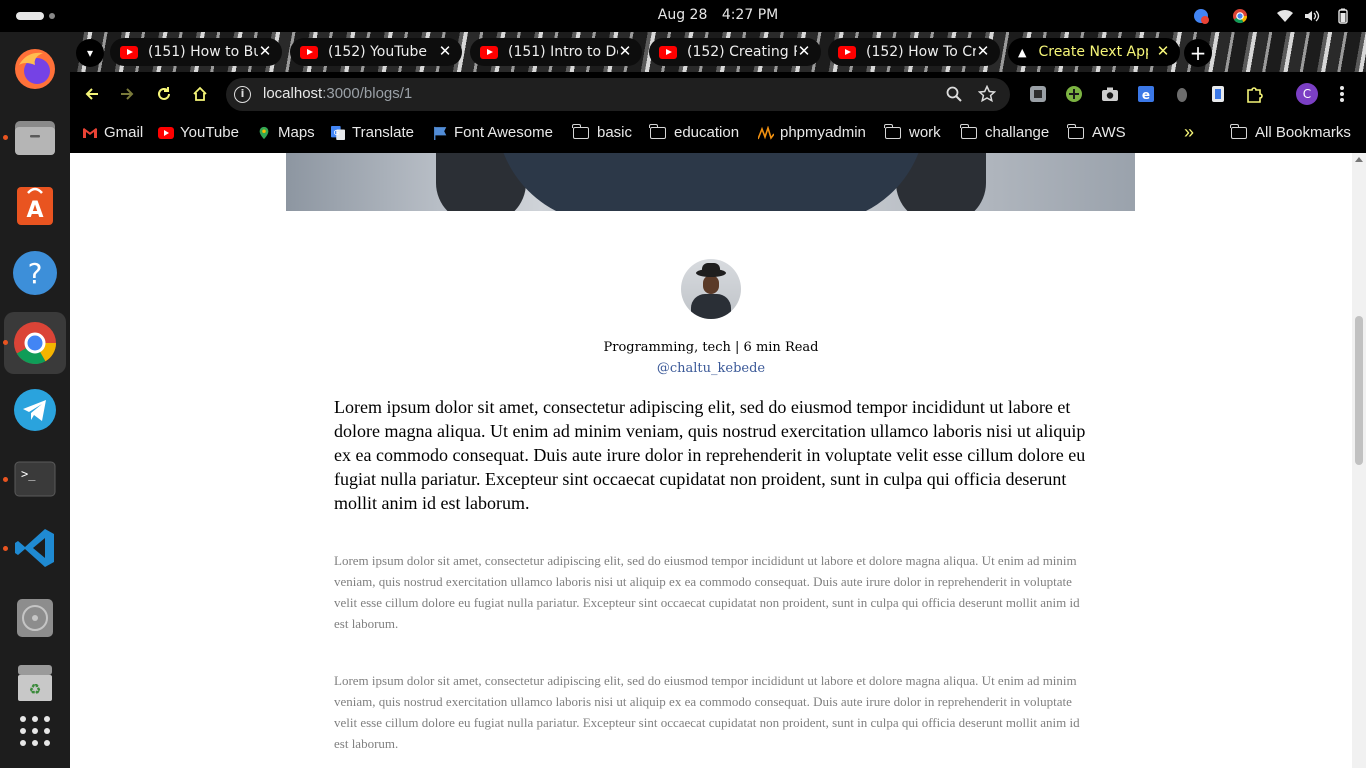 The width and height of the screenshot is (1366, 768). What do you see at coordinates (711, 347) in the screenshot?
I see `post-meta: Programming, tech | 6 min Read` at bounding box center [711, 347].